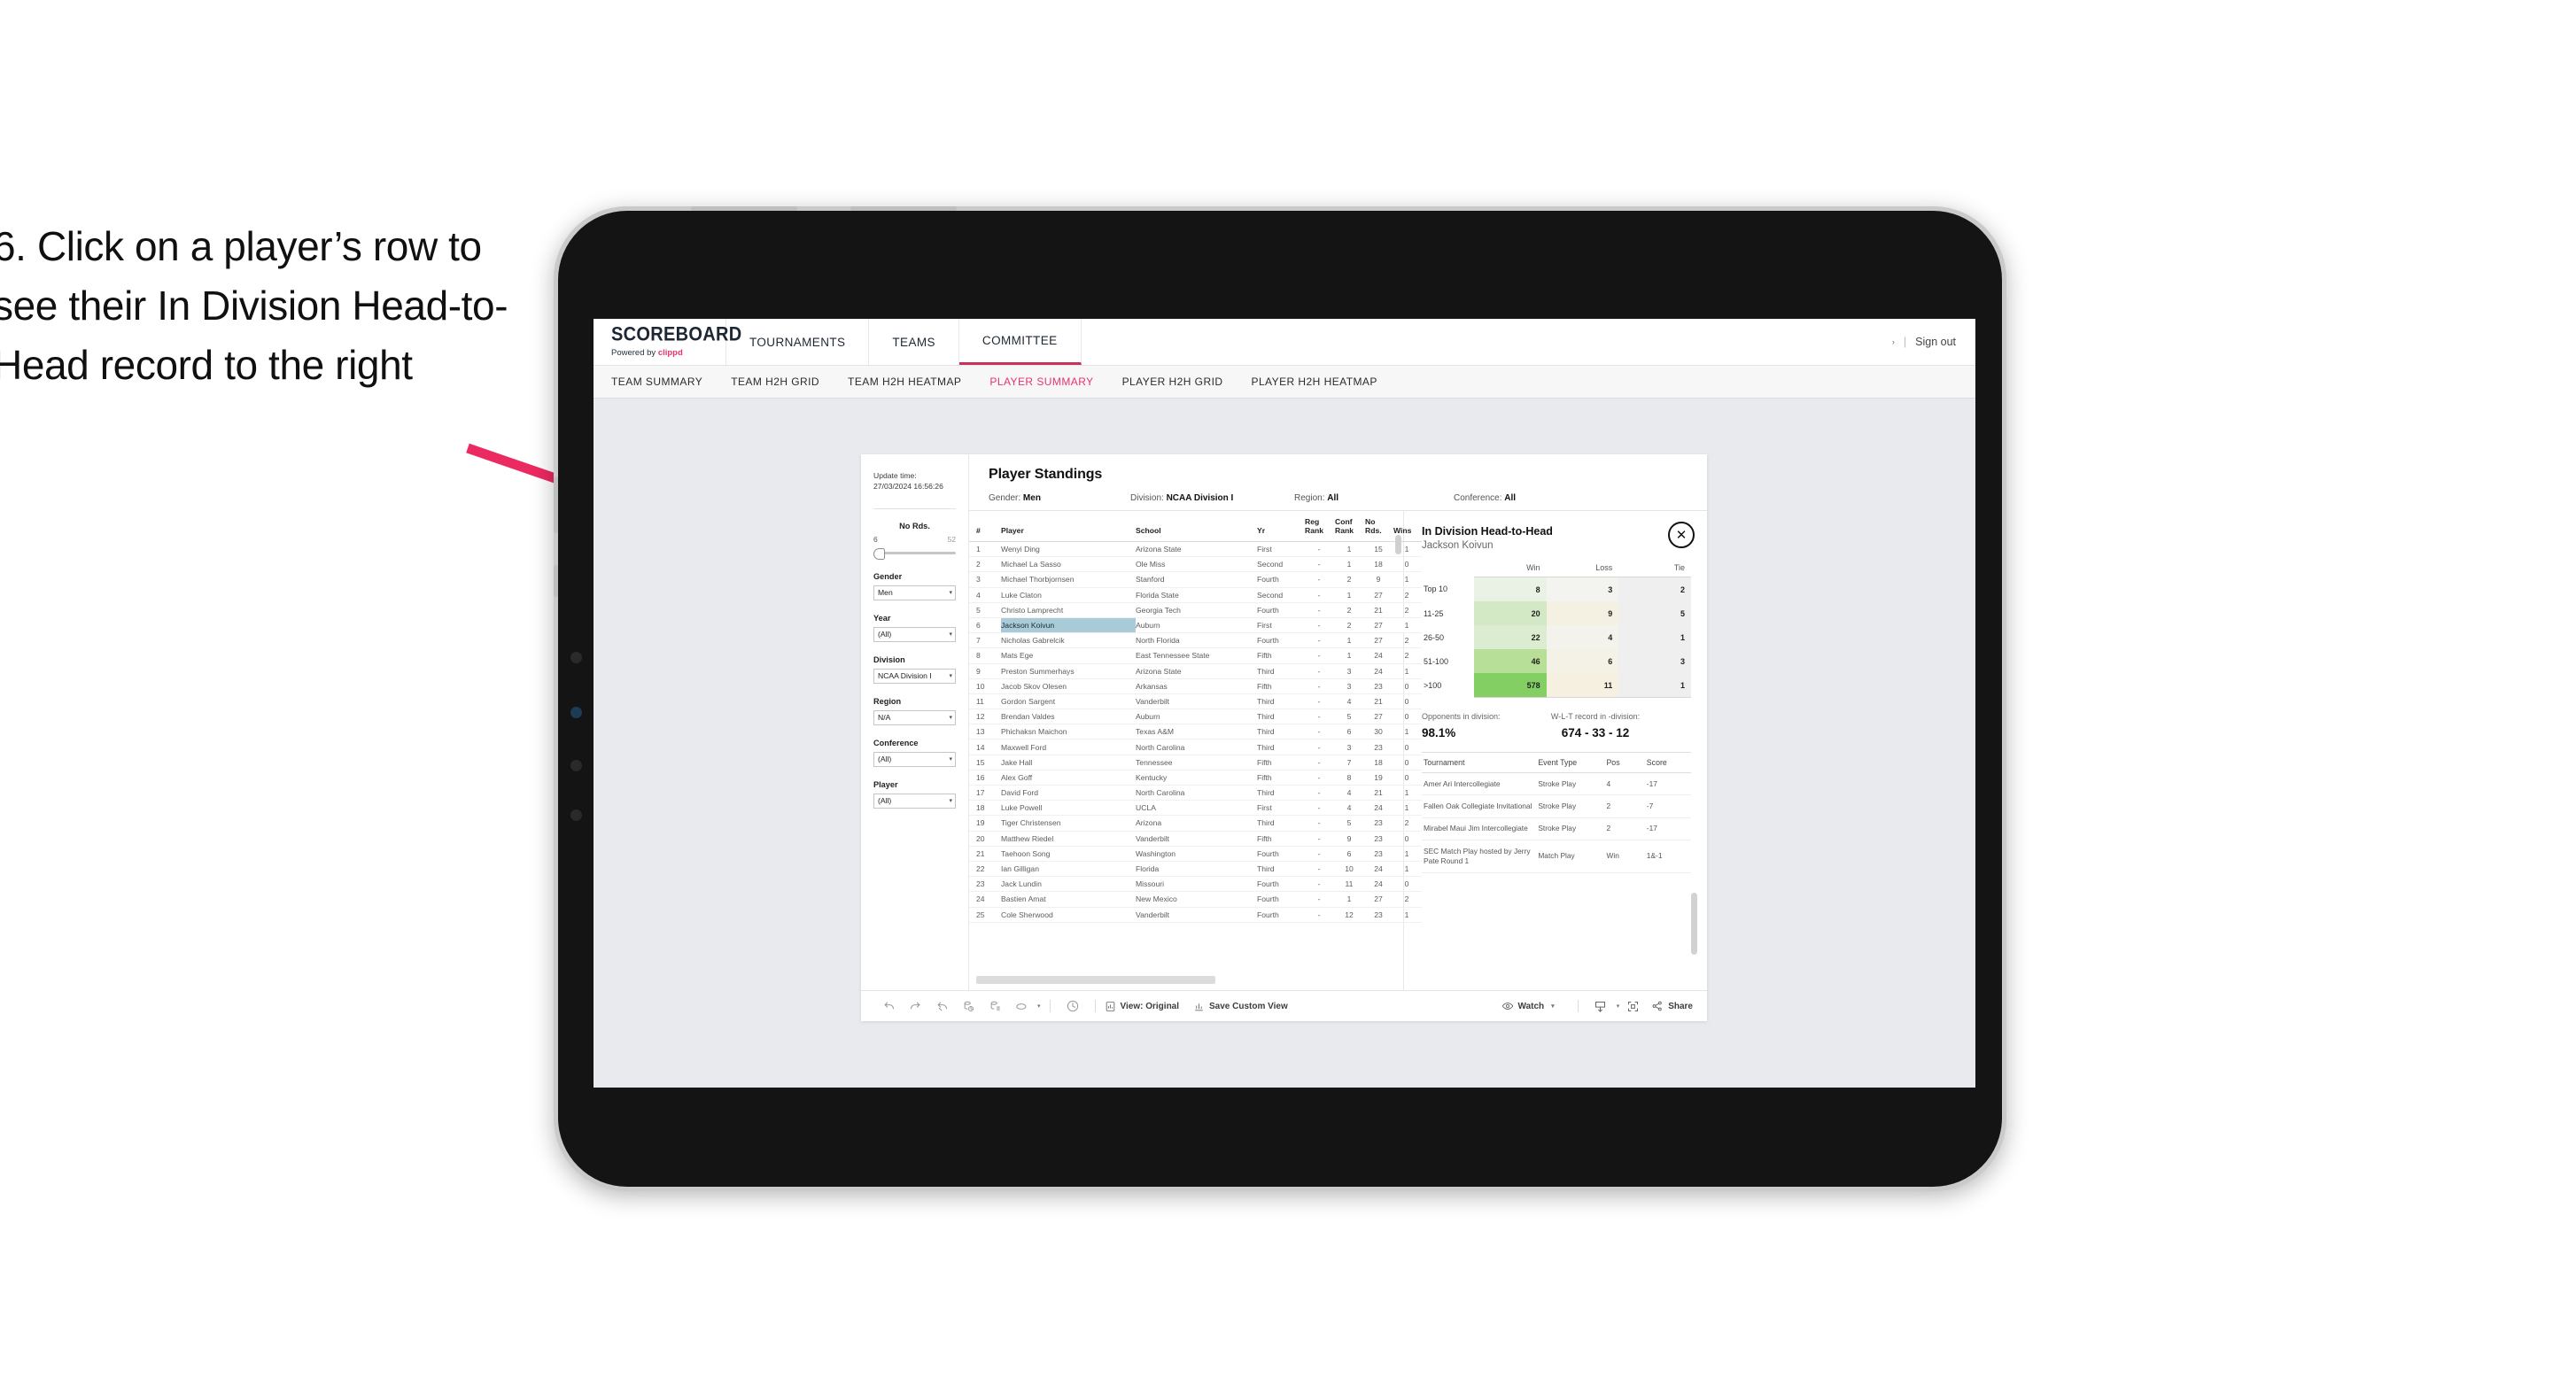 Image resolution: width=2576 pixels, height=1386 pixels. I want to click on table-row: 12 Brendan Valdes Auburn Third -5 27 0, so click(1195, 716).